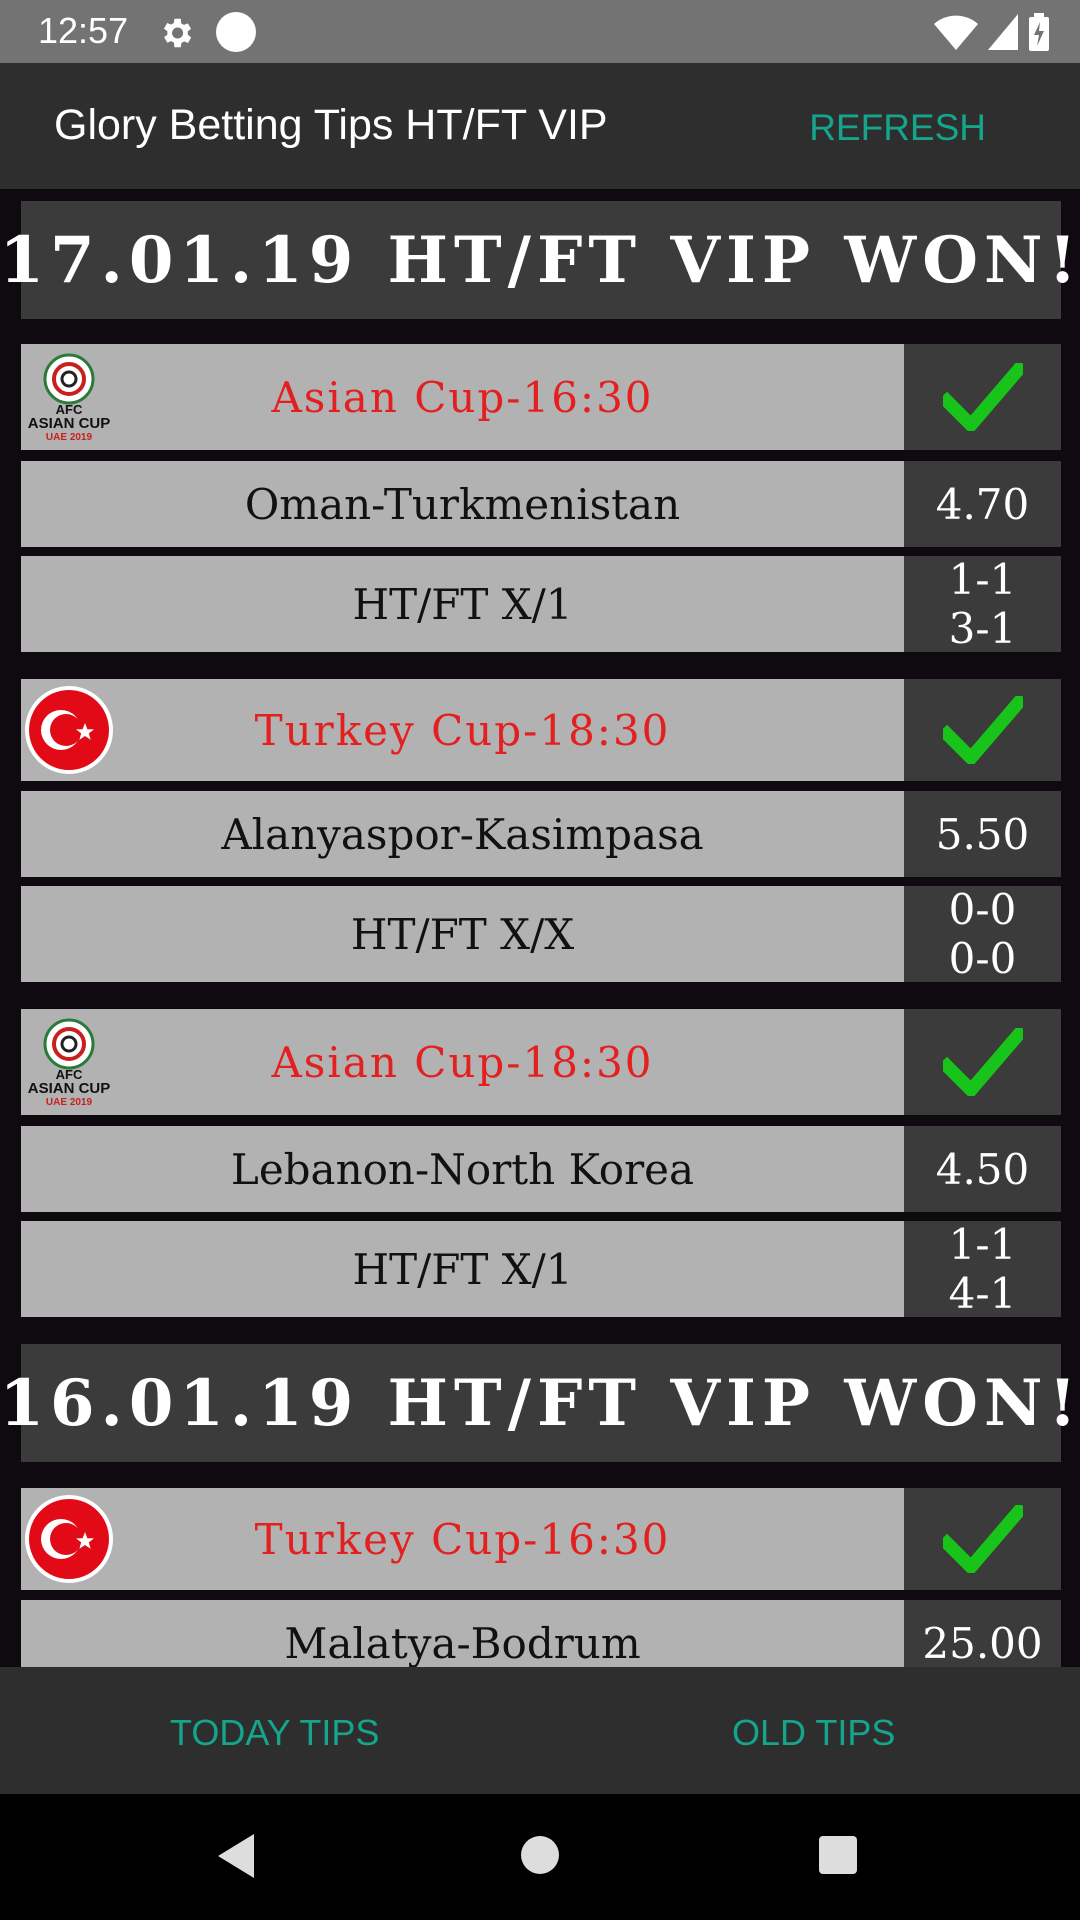 This screenshot has height=1920, width=1080. I want to click on battery-icon, so click(1039, 32).